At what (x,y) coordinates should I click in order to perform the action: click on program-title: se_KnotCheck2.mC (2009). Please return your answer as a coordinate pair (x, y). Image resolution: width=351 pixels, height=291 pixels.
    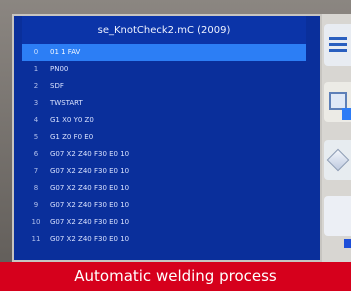
    Looking at the image, I should click on (164, 30).